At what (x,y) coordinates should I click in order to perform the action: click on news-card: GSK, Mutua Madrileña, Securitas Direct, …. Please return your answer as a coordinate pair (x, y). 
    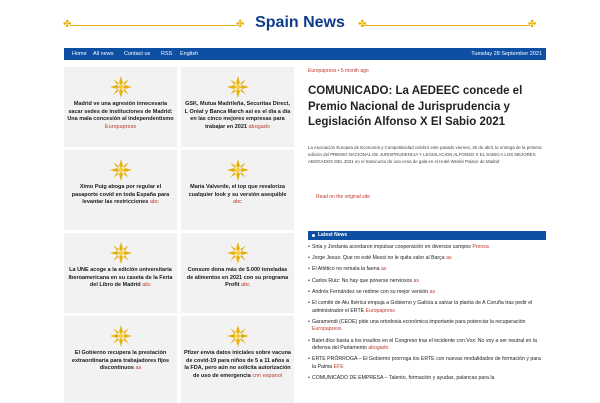
    Looking at the image, I should click on (237, 107).